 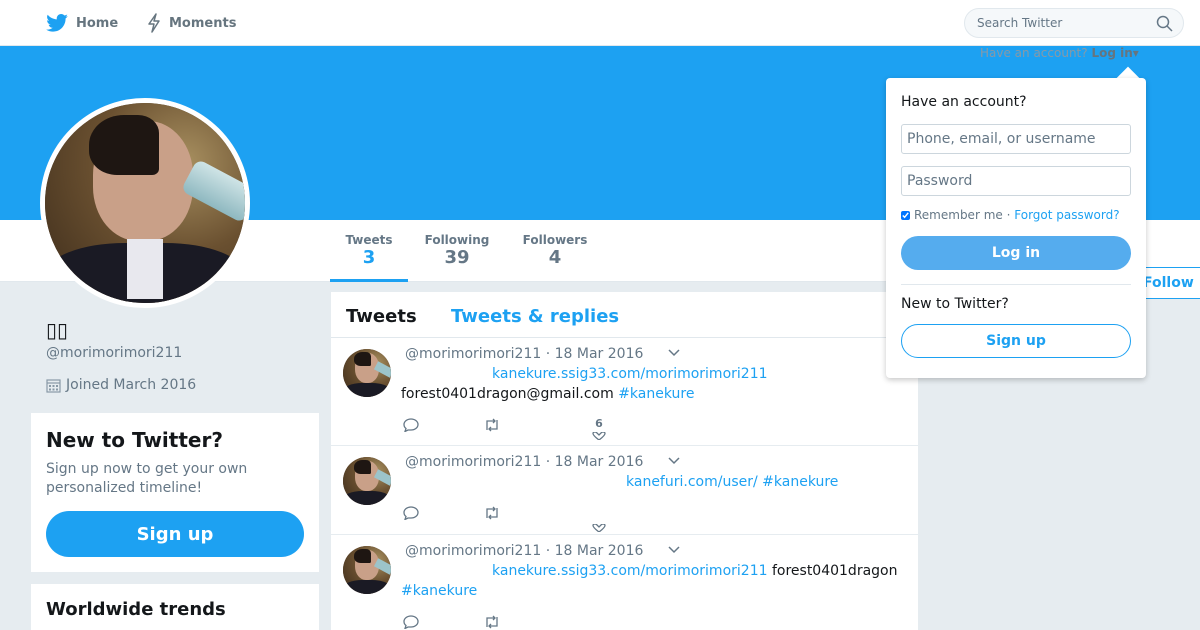 I want to click on like-count: 6, so click(x=599, y=423).